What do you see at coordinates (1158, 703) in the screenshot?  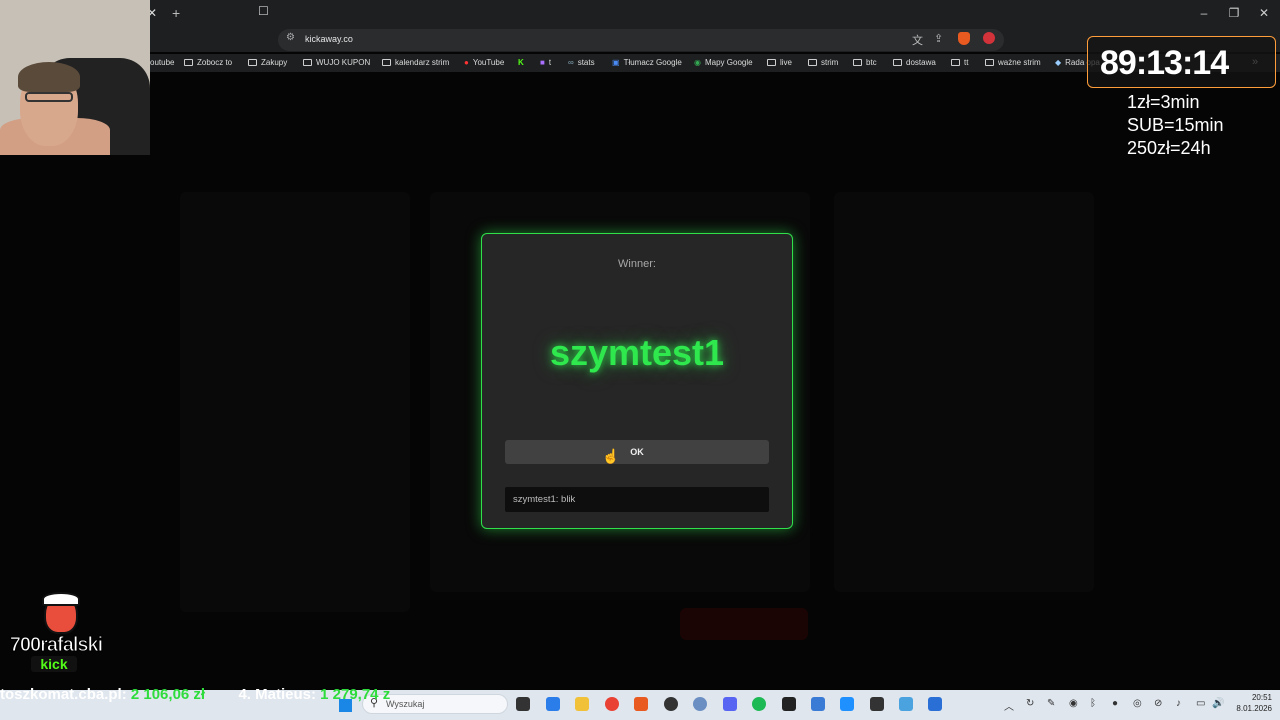 I see `tray-app-icon: ⊘` at bounding box center [1158, 703].